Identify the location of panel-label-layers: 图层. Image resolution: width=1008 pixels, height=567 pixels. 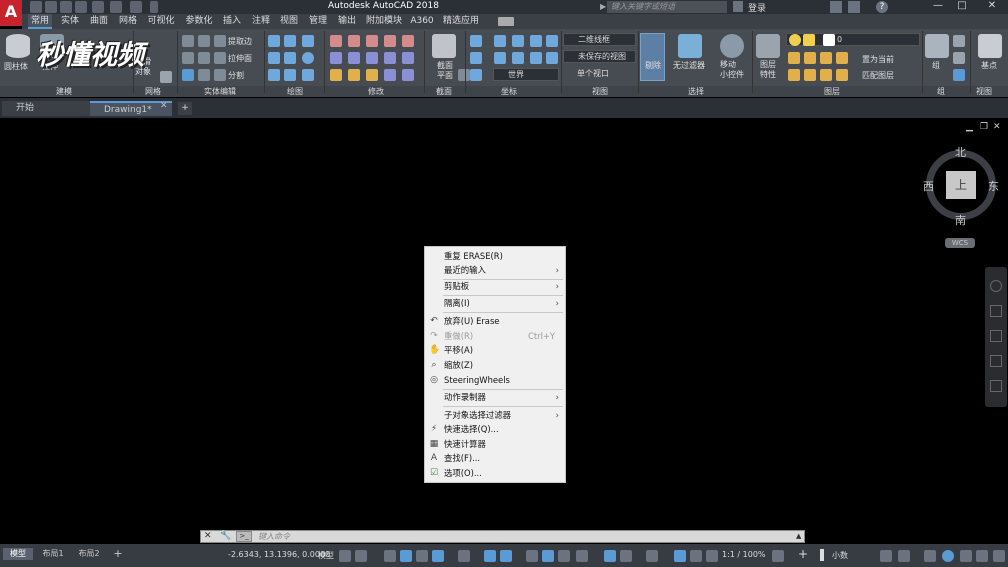
(832, 91).